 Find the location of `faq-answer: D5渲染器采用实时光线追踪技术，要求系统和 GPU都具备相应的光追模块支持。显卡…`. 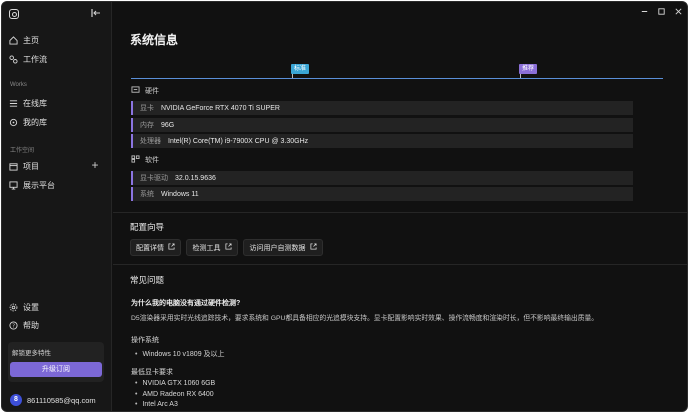

faq-answer: D5渲染器采用实时光线追踪技术，要求系统和 GPU都具备相应的光追模块支持。显卡… is located at coordinates (365, 318).